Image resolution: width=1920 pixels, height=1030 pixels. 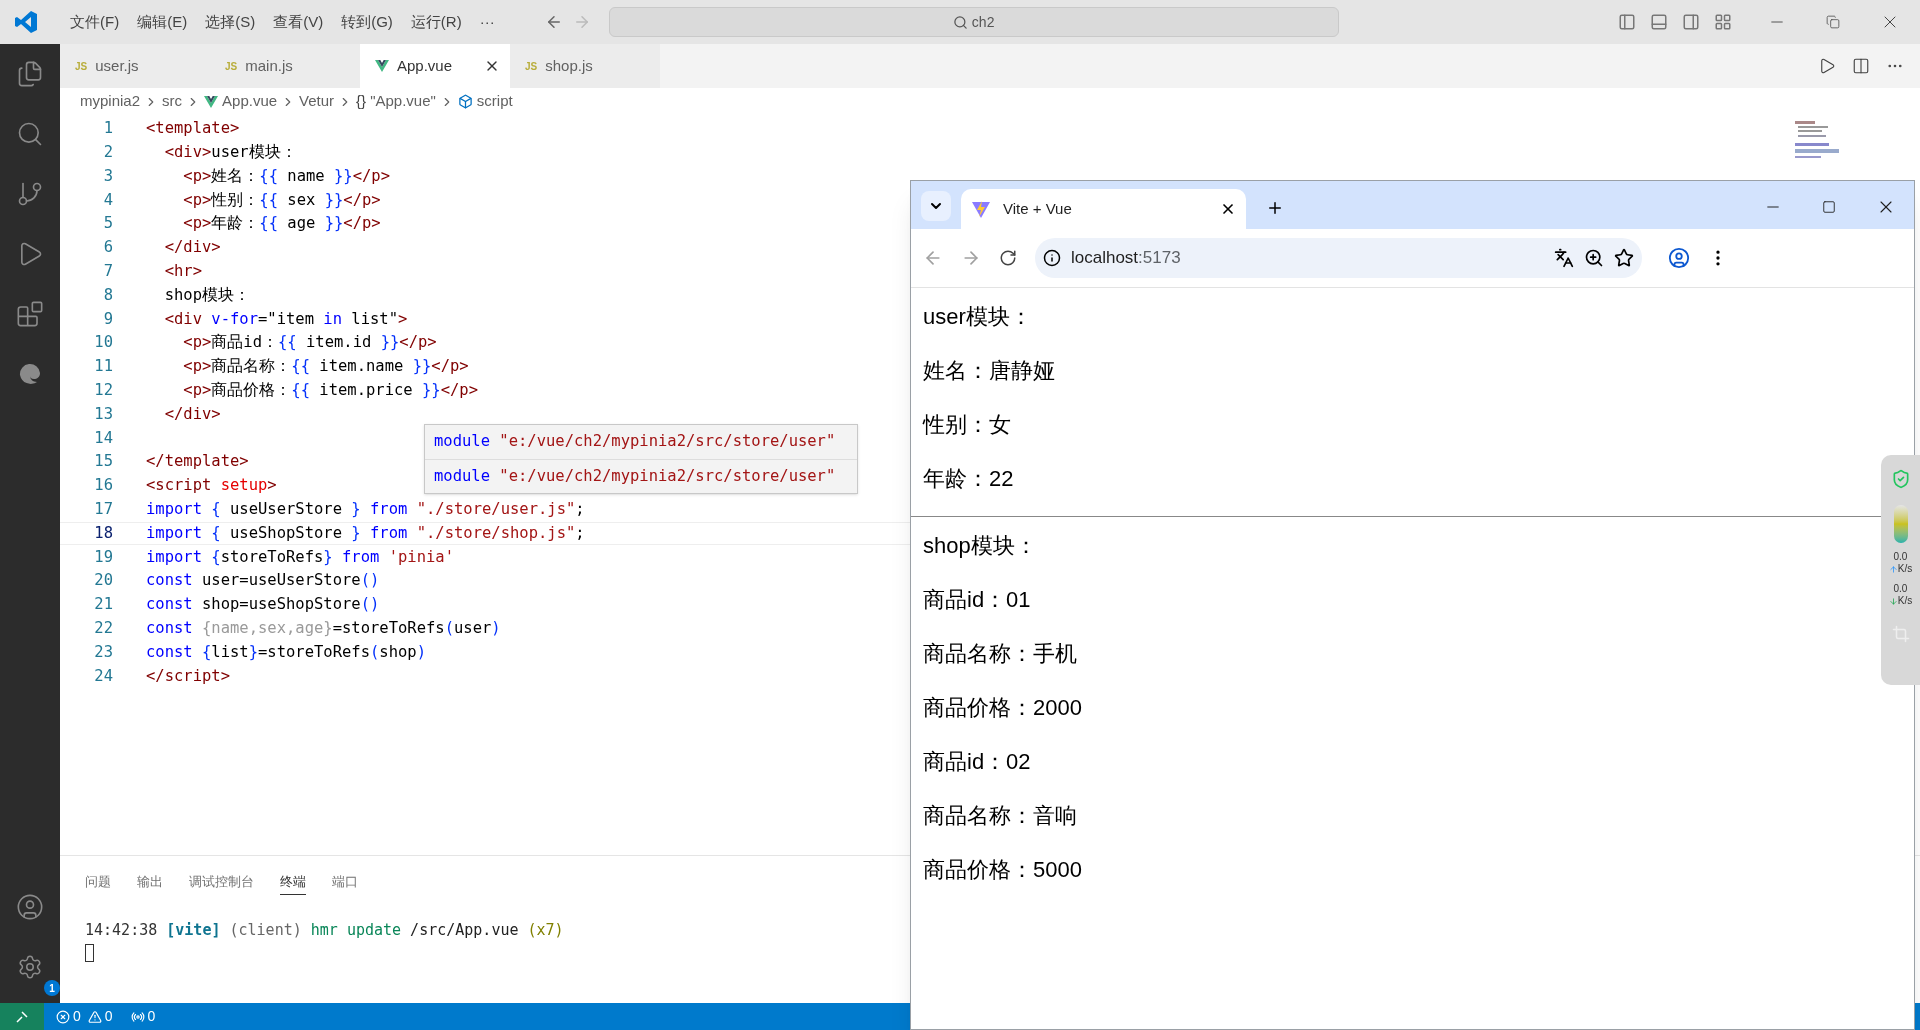 I want to click on line-number: 17, so click(x=103, y=509).